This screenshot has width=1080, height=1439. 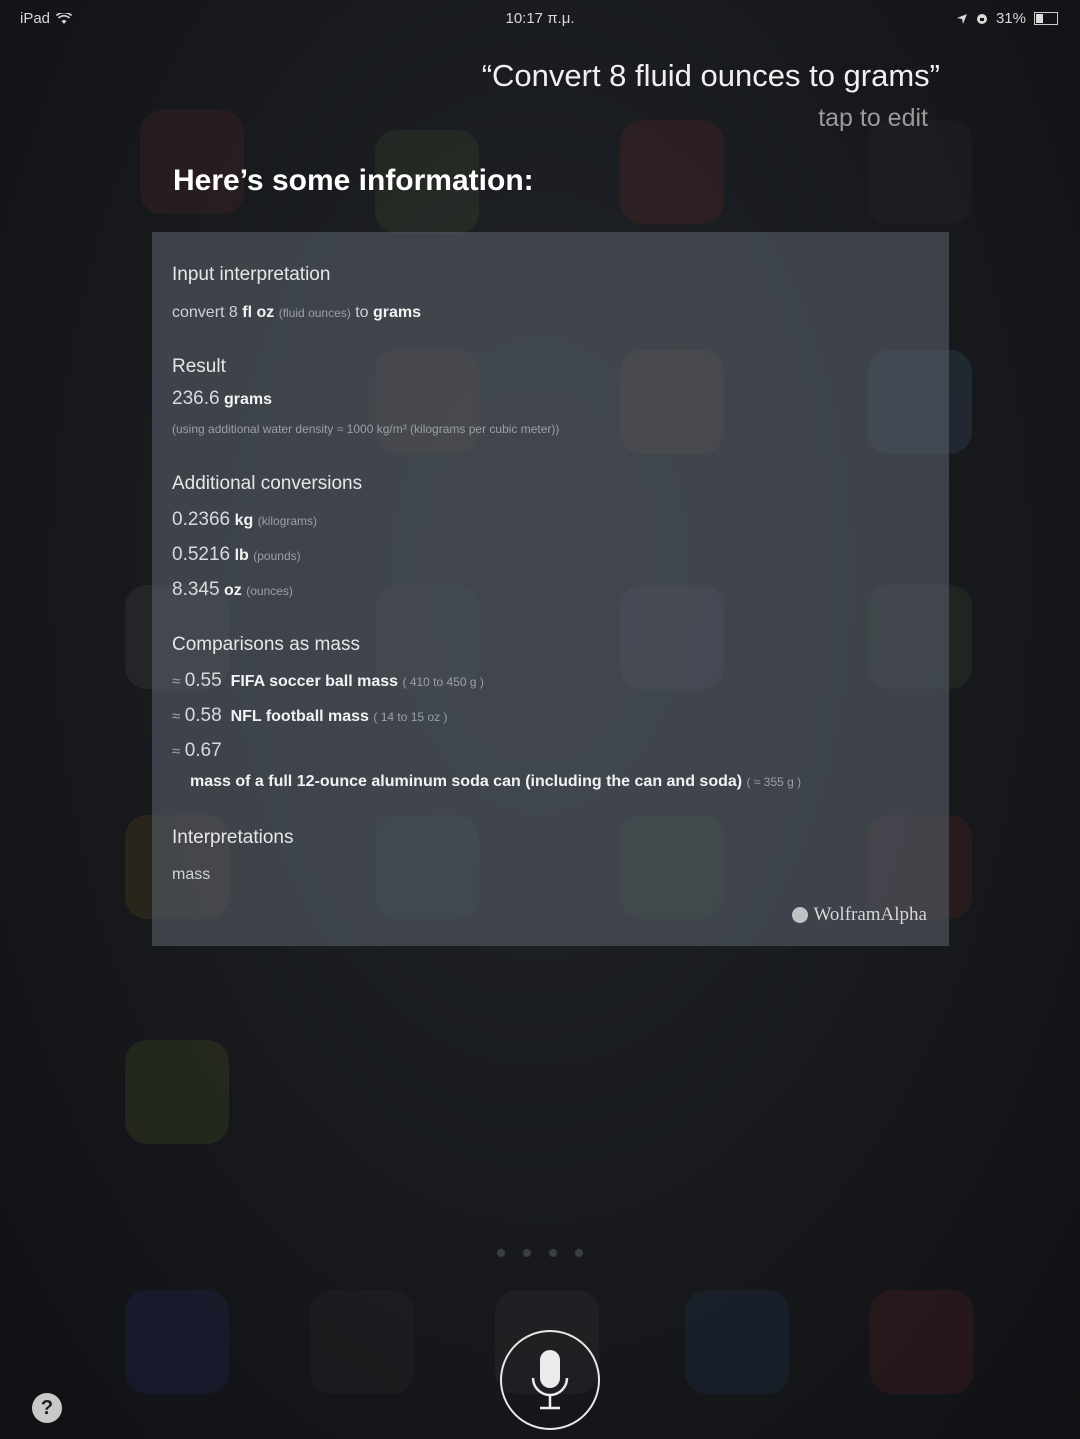 I want to click on conversion-unit: kg, so click(x=244, y=520).